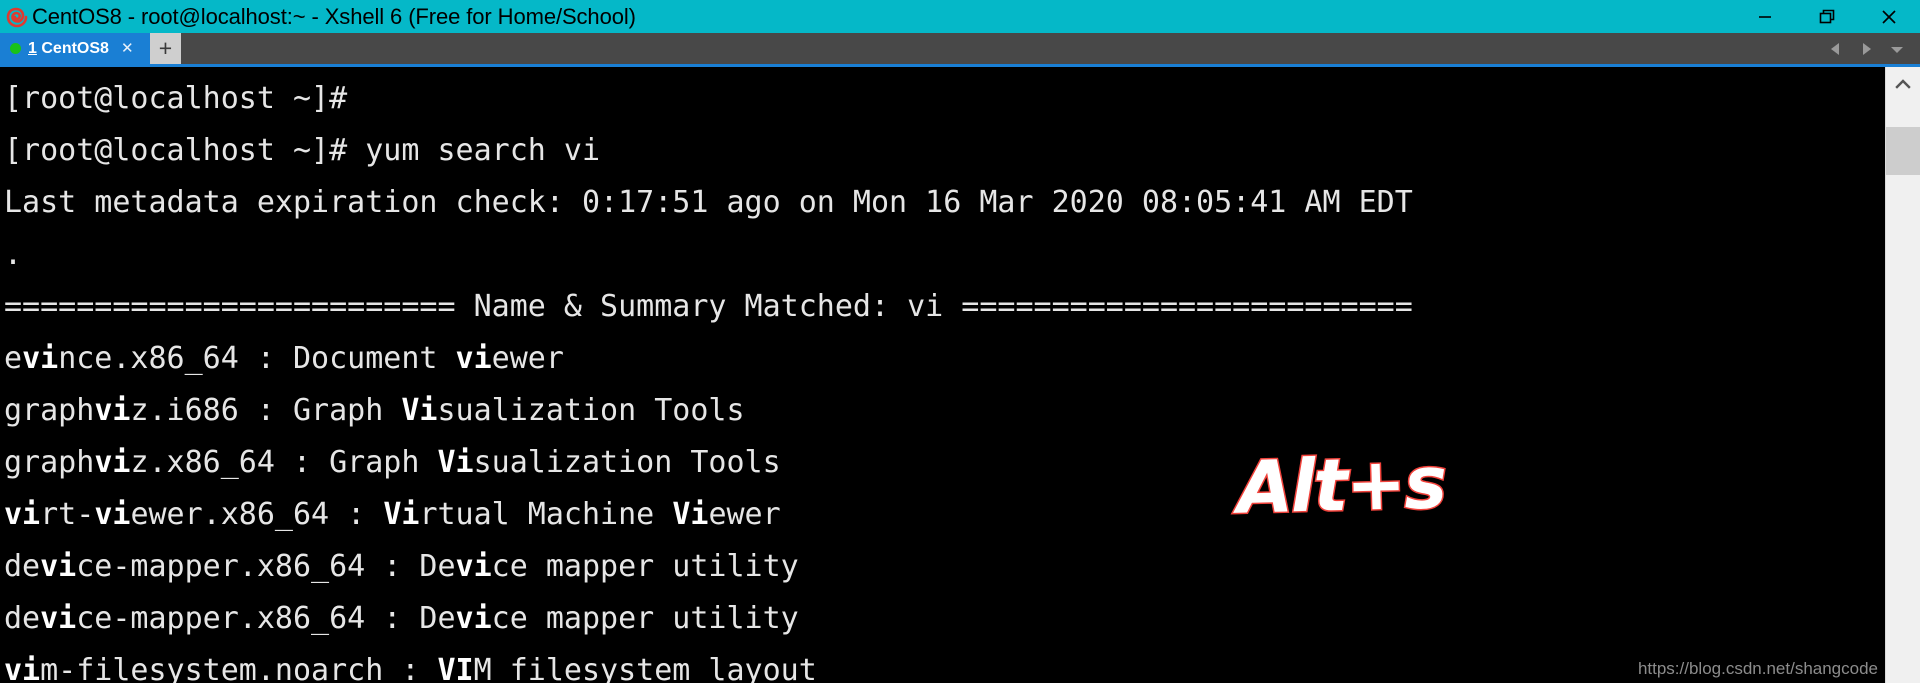 This screenshot has height=683, width=1920. I want to click on window-controls, so click(1827, 16).